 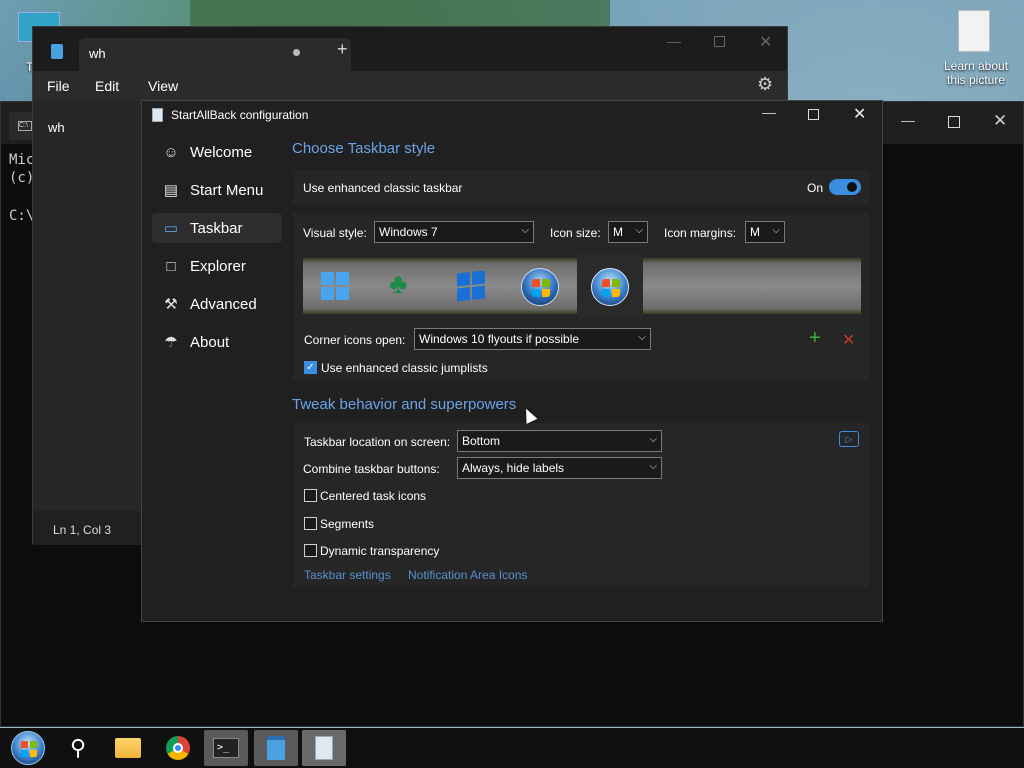 What do you see at coordinates (226, 748) in the screenshot?
I see `terminal-taskbar-button: >_` at bounding box center [226, 748].